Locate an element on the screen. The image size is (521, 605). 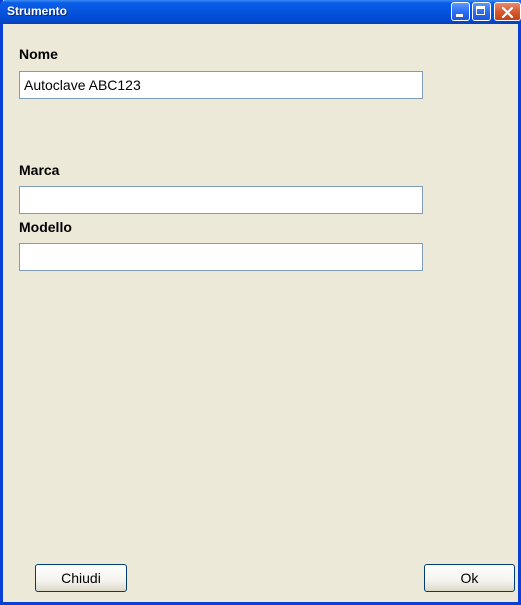
title-bar: Strumento is located at coordinates (260, 12).